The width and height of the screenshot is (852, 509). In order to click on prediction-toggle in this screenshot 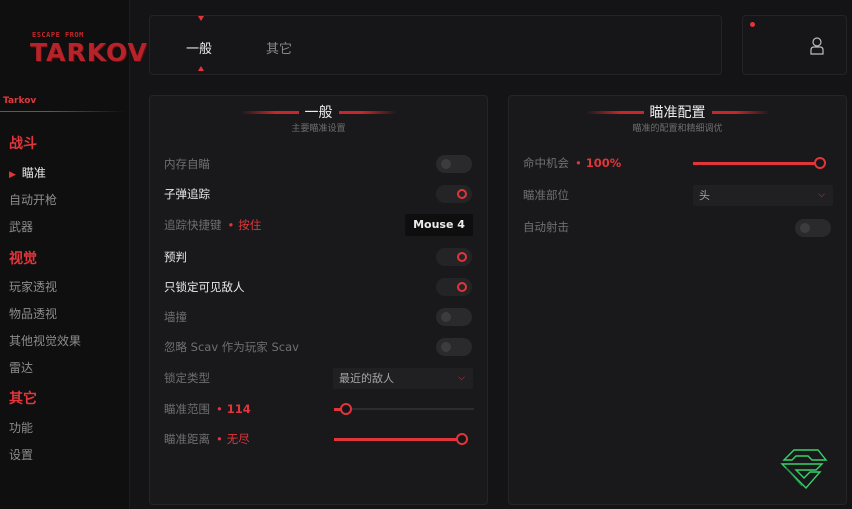, I will do `click(454, 257)`.